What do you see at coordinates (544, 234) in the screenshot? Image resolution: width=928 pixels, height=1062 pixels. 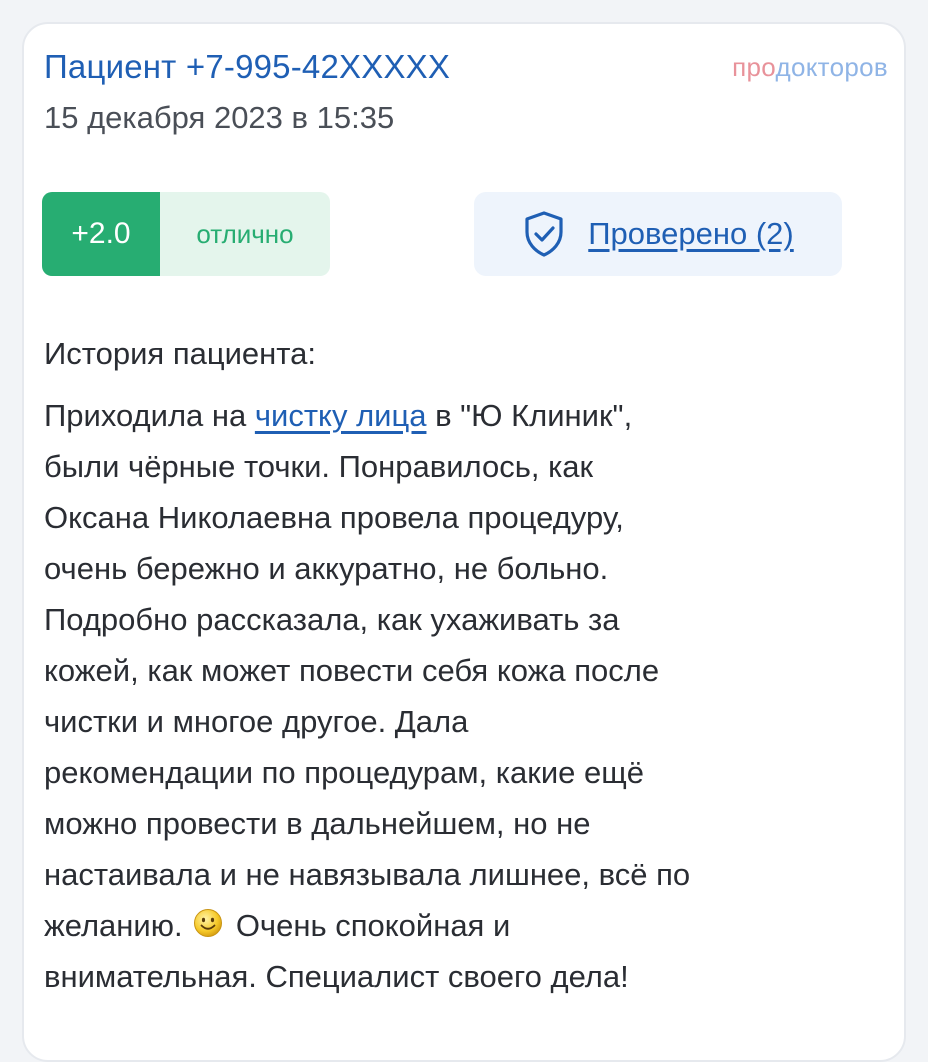 I see `shield-check-icon` at bounding box center [544, 234].